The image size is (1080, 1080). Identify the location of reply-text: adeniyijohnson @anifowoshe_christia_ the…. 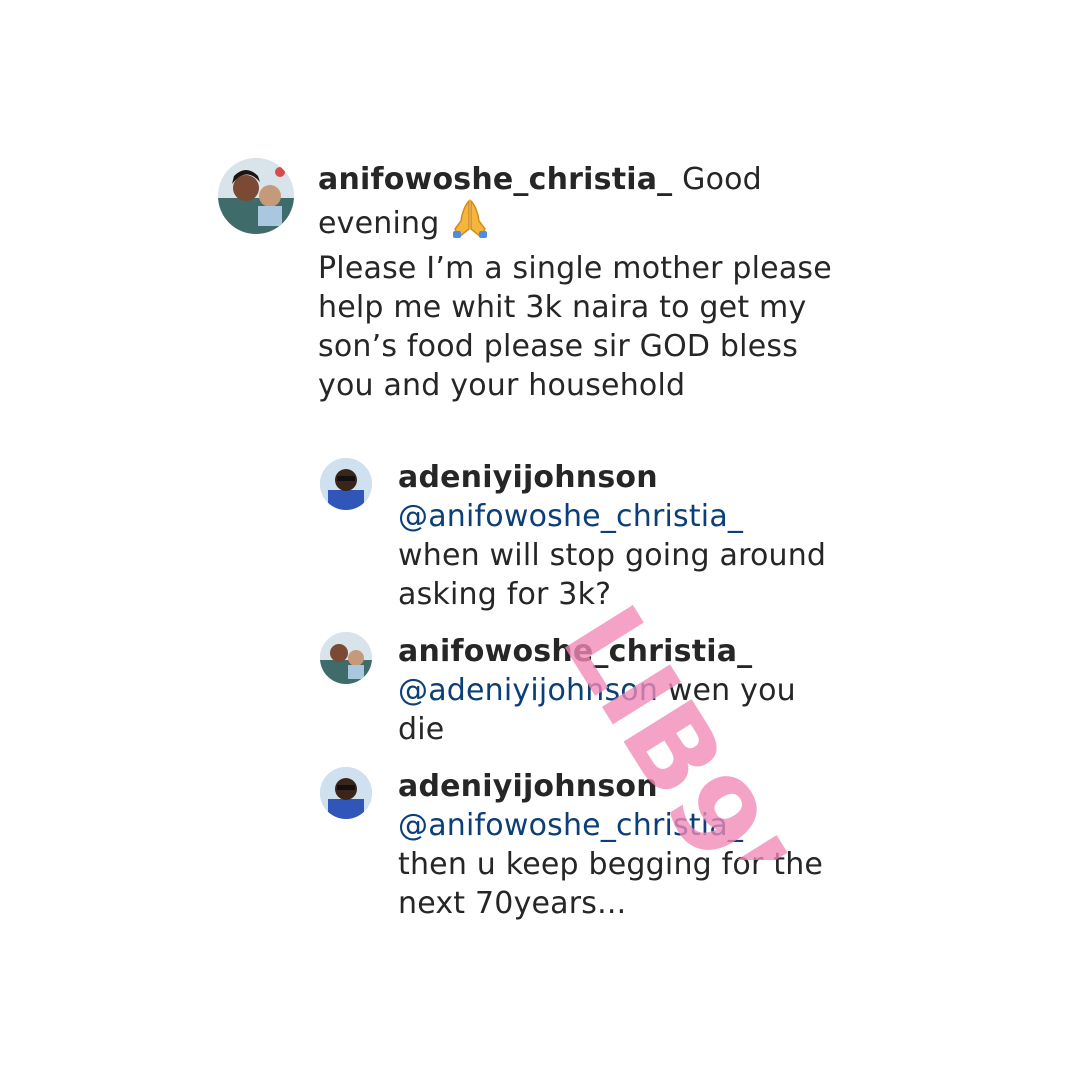
(618, 845).